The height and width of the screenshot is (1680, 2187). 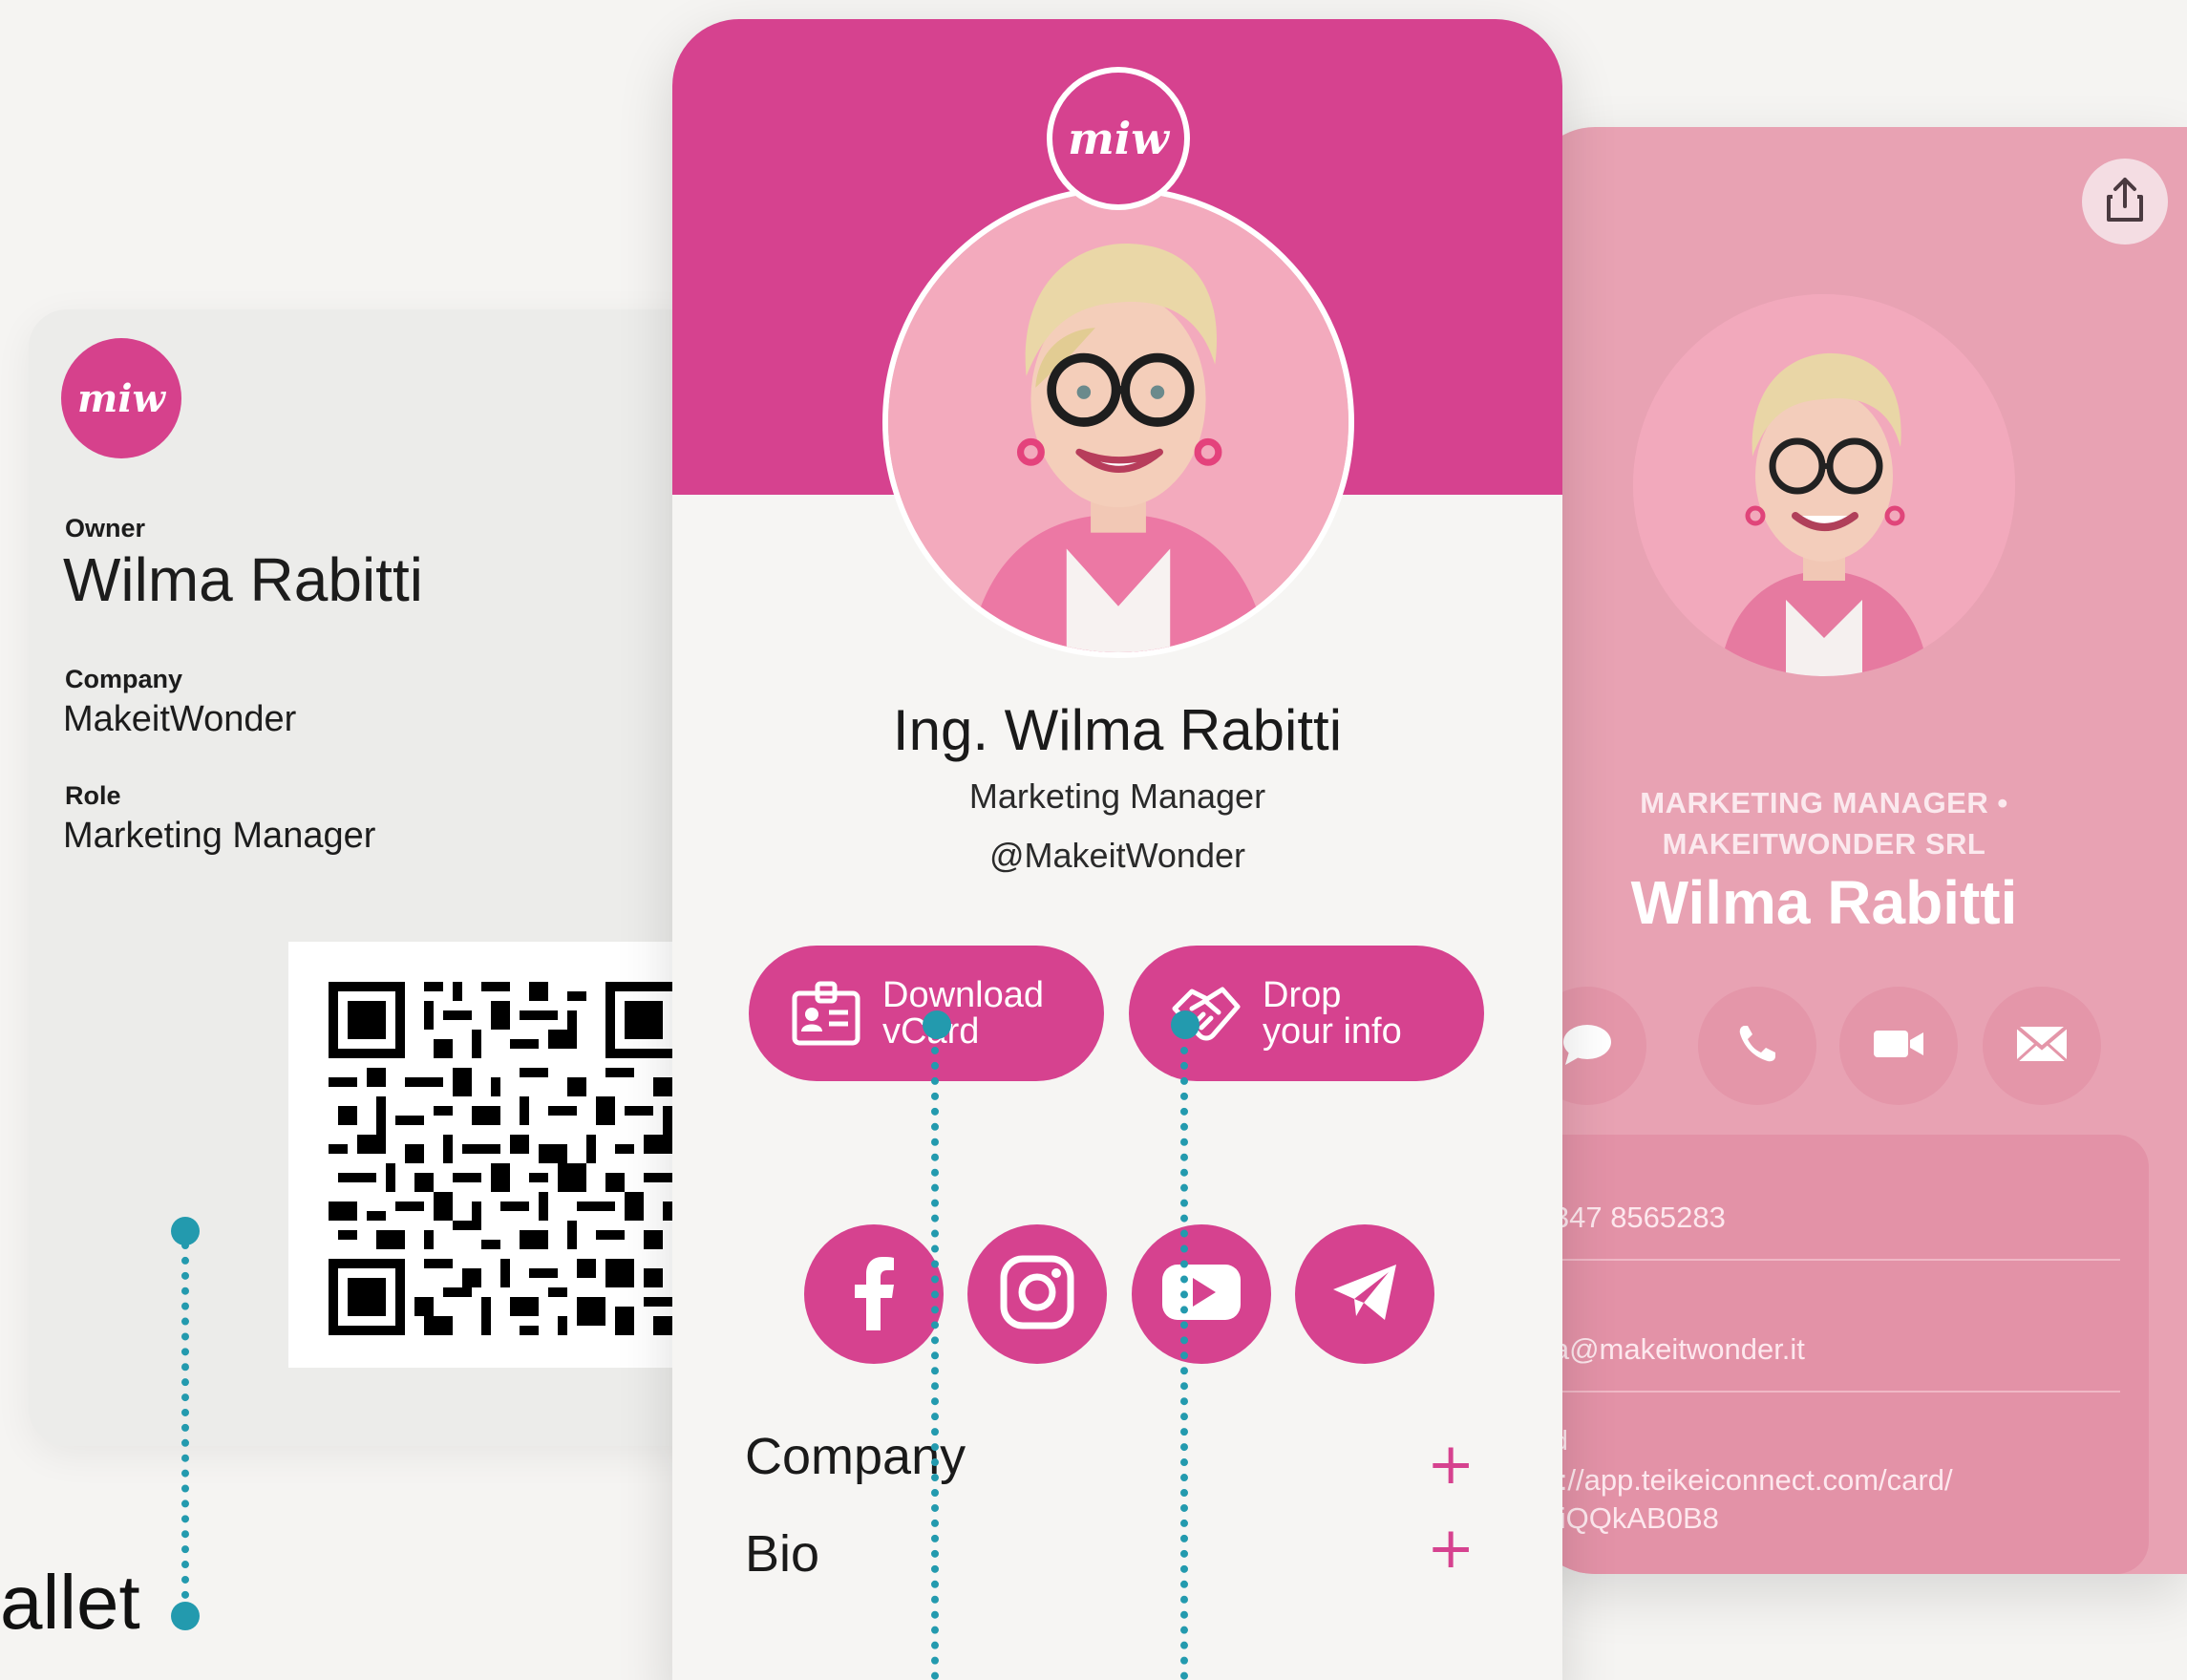 I want to click on mail-icon, so click(x=2042, y=1046).